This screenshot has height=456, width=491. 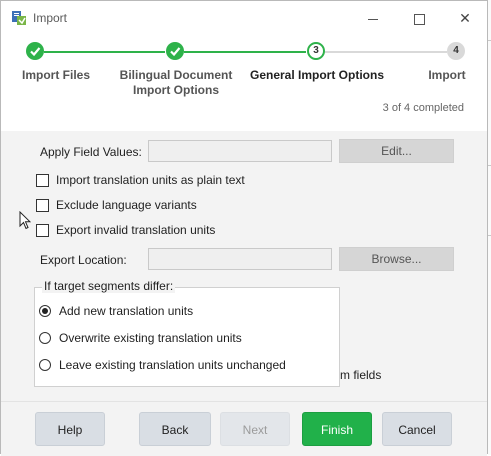 What do you see at coordinates (19, 18) in the screenshot?
I see `import-app-icon` at bounding box center [19, 18].